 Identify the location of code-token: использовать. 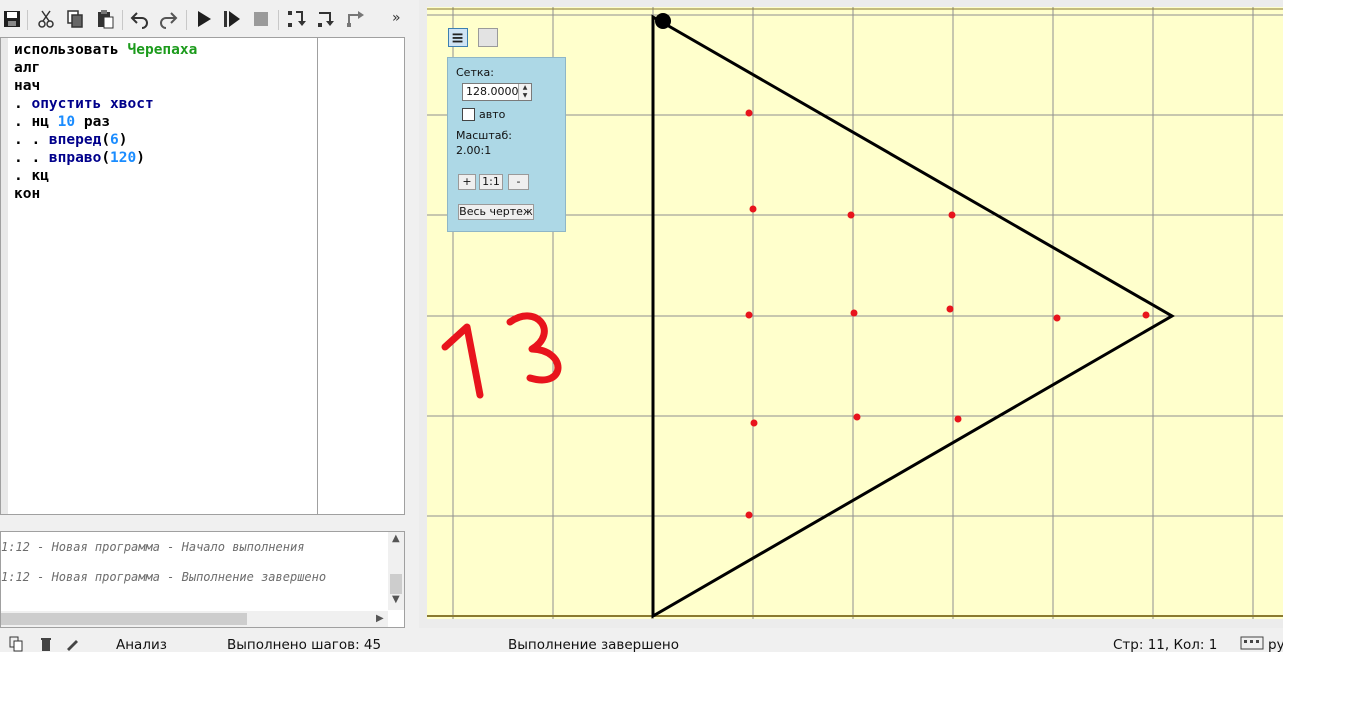
(71, 50).